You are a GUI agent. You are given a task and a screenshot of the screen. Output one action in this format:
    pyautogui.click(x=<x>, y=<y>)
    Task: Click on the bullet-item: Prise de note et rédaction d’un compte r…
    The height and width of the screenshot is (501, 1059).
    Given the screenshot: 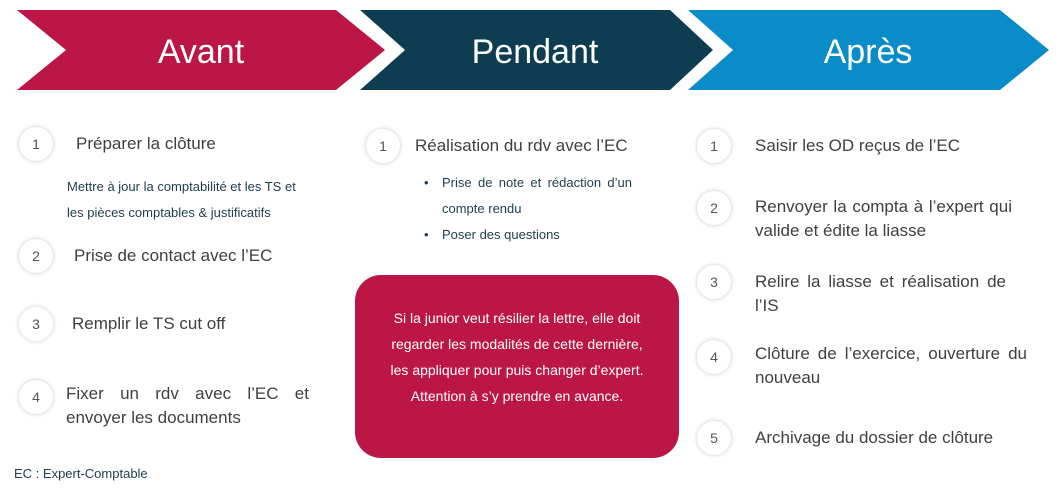 What is the action you would take?
    pyautogui.click(x=526, y=196)
    